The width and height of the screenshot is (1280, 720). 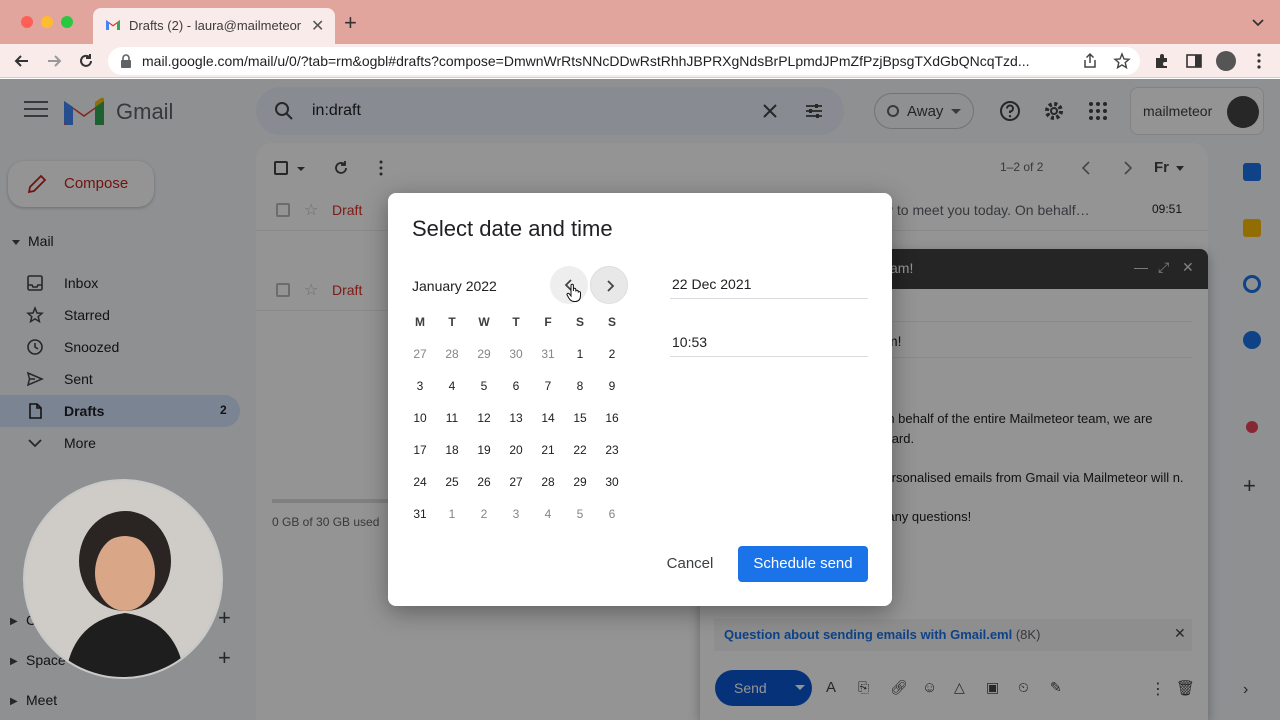 I want to click on lock-icon, so click(x=126, y=61).